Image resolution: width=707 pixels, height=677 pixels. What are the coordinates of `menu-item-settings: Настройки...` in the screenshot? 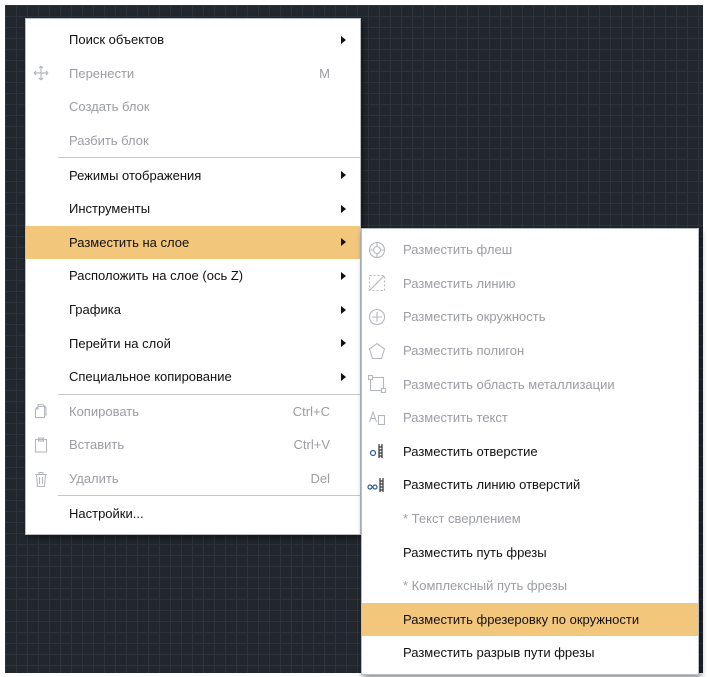 It's located at (193, 513).